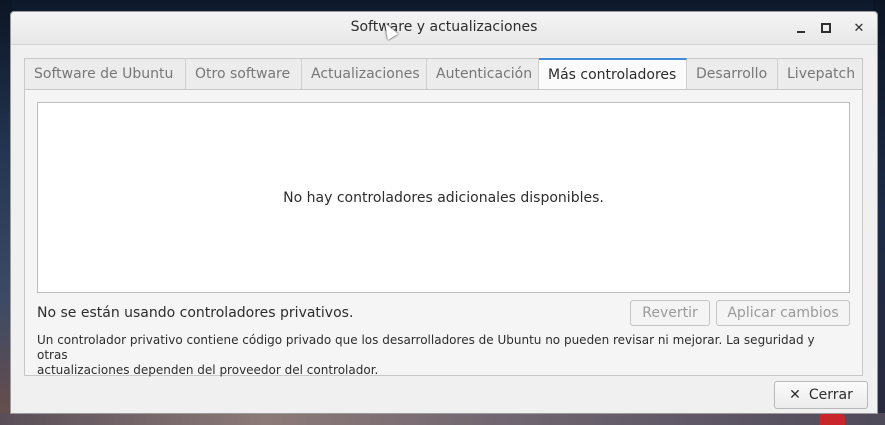 This screenshot has height=425, width=885. Describe the element at coordinates (364, 74) in the screenshot. I see `tab-actualizaciones: Actualizaciones` at that location.